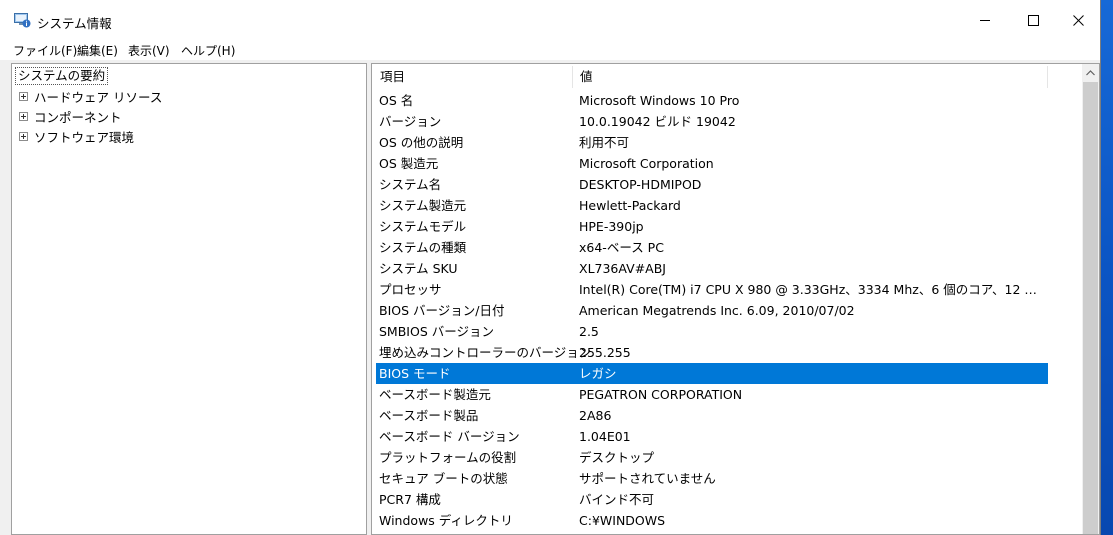  What do you see at coordinates (436, 331) in the screenshot?
I see `cell-item: SMBIOS バージョン` at bounding box center [436, 331].